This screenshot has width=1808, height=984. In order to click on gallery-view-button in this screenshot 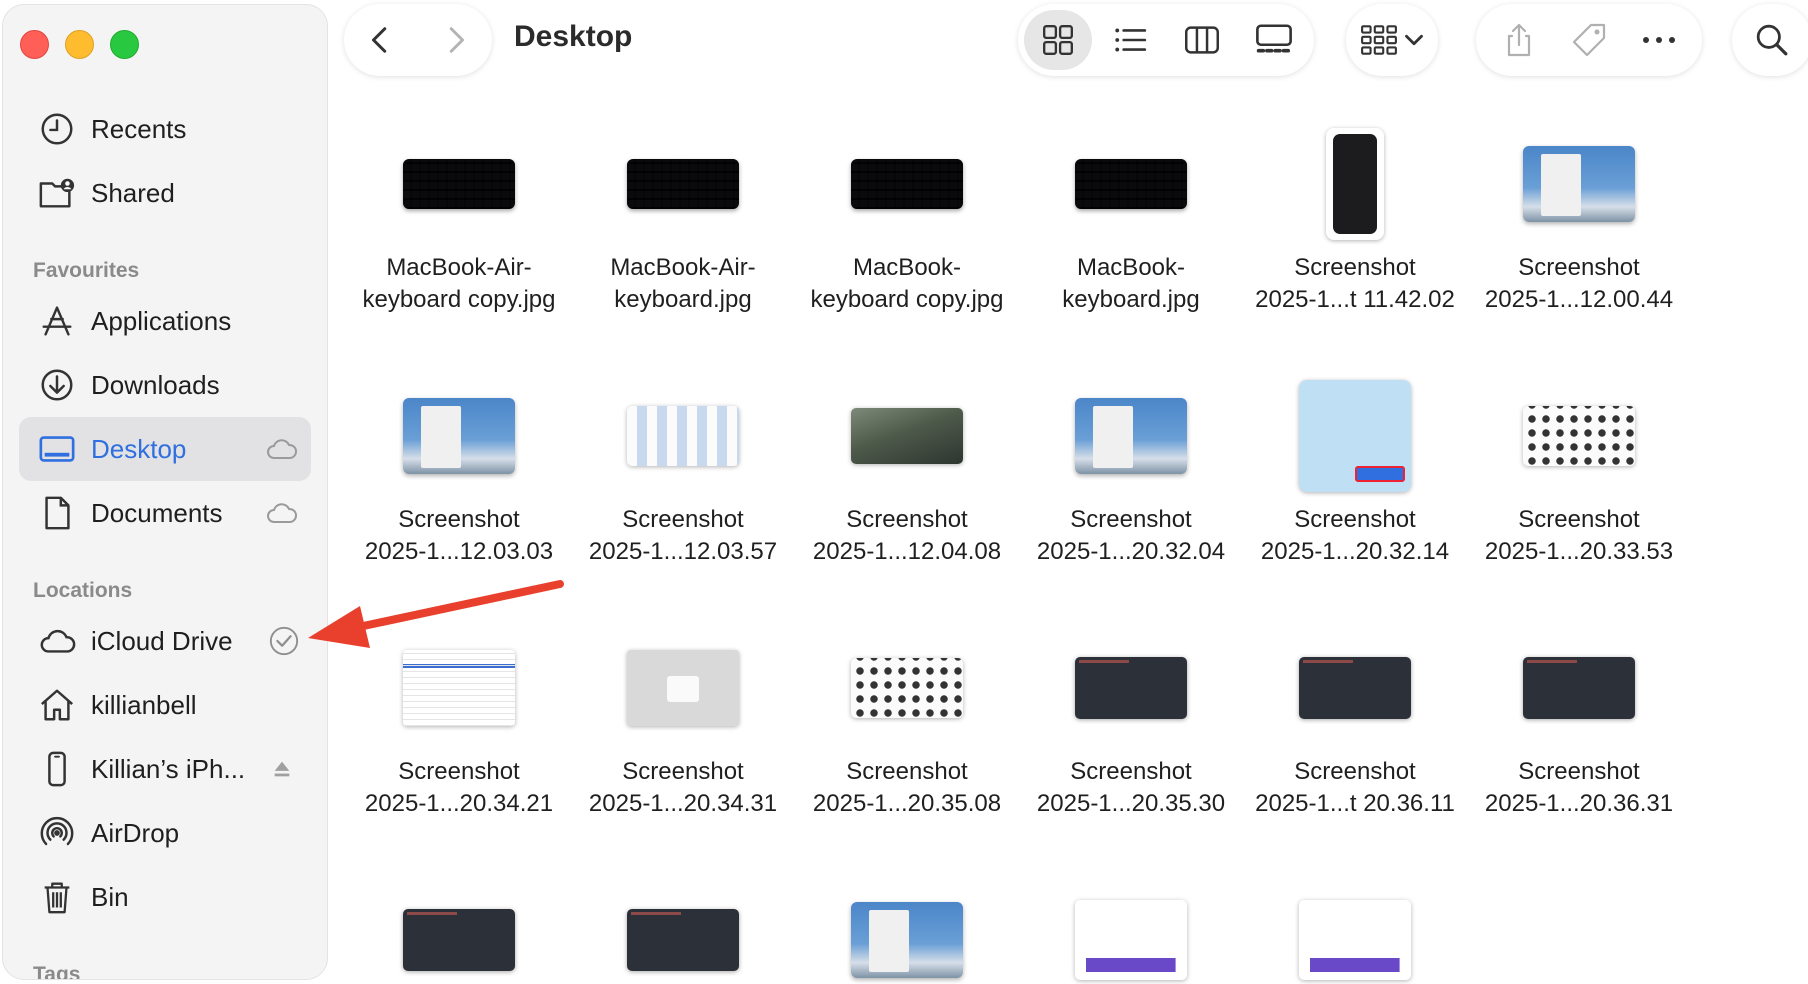, I will do `click(1274, 40)`.